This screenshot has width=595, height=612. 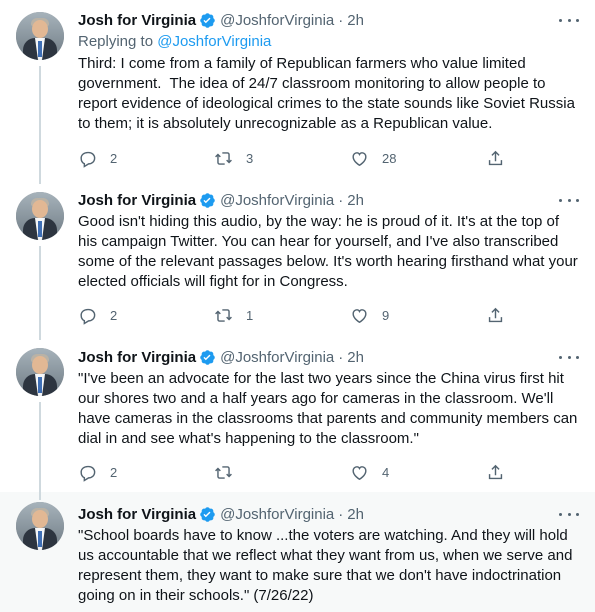 I want to click on retweet-button, so click(x=264, y=472).